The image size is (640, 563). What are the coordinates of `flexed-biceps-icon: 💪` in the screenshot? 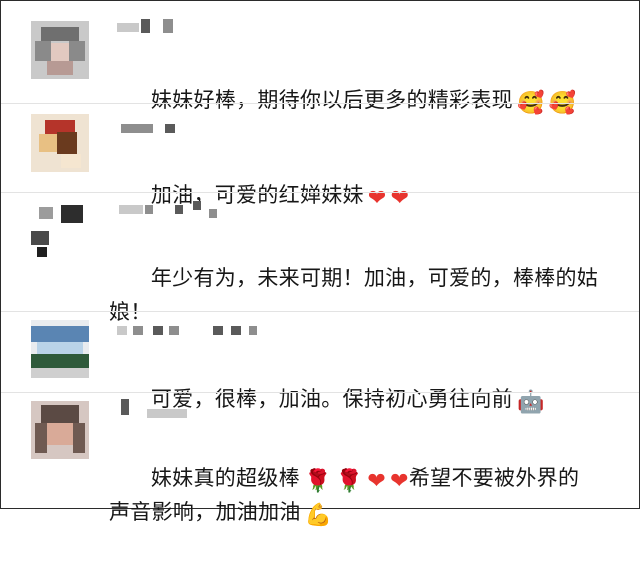 It's located at (318, 515).